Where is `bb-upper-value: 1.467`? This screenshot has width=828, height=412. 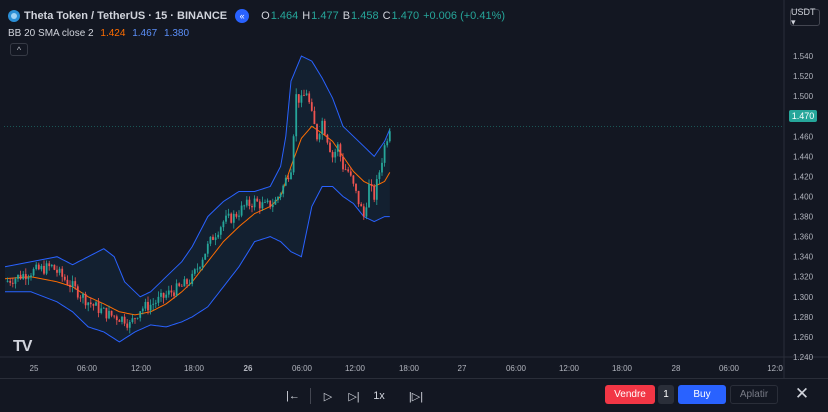 bb-upper-value: 1.467 is located at coordinates (145, 33).